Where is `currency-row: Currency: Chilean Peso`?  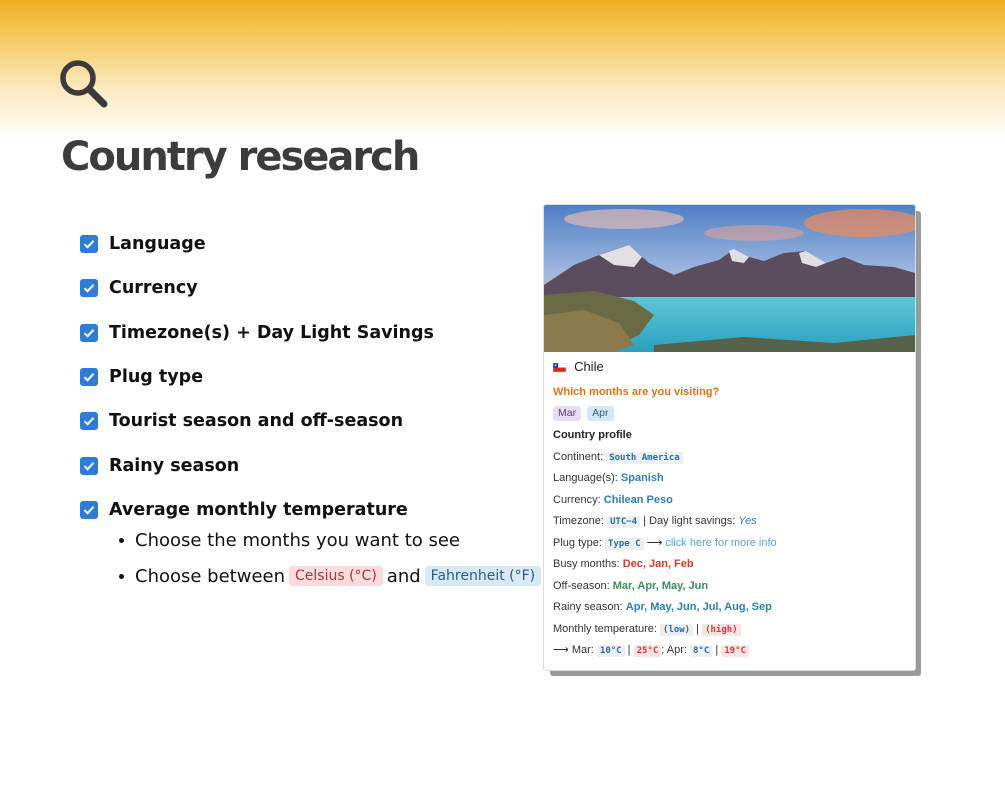 currency-row: Currency: Chilean Peso is located at coordinates (613, 500).